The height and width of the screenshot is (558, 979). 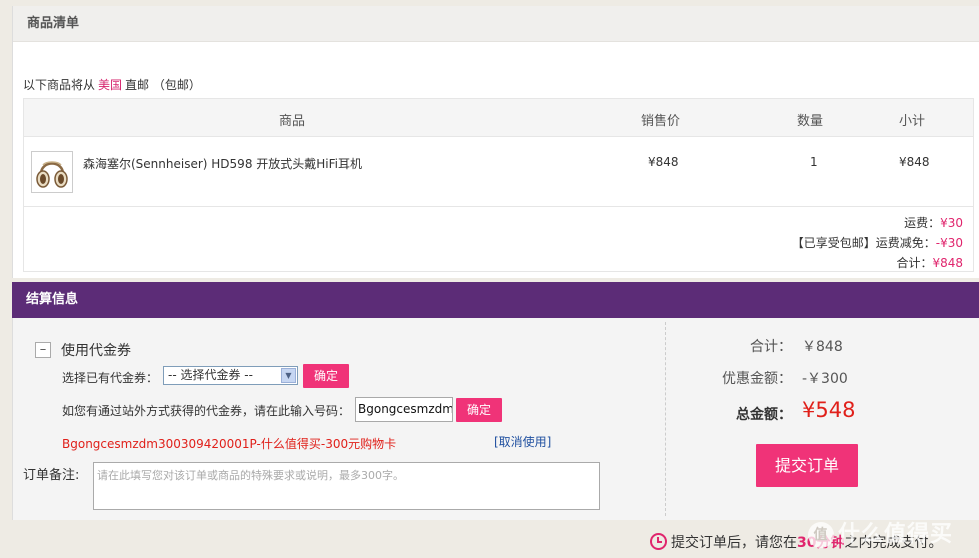 I want to click on settlement-title: 结算信息, so click(x=495, y=300).